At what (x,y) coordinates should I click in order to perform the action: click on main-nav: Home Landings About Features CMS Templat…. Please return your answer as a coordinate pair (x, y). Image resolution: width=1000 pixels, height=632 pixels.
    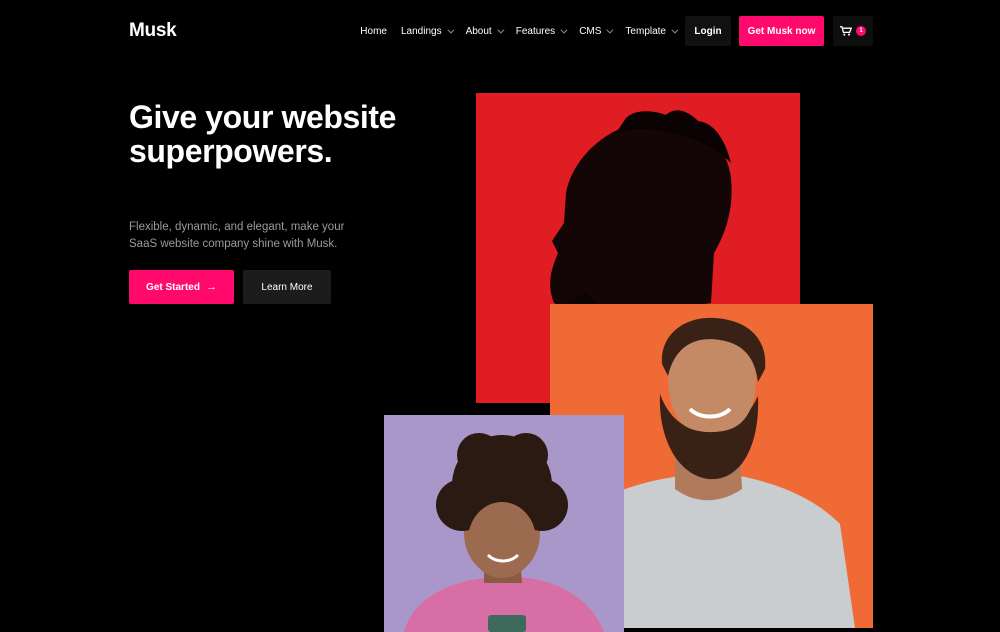
    Looking at the image, I should click on (616, 31).